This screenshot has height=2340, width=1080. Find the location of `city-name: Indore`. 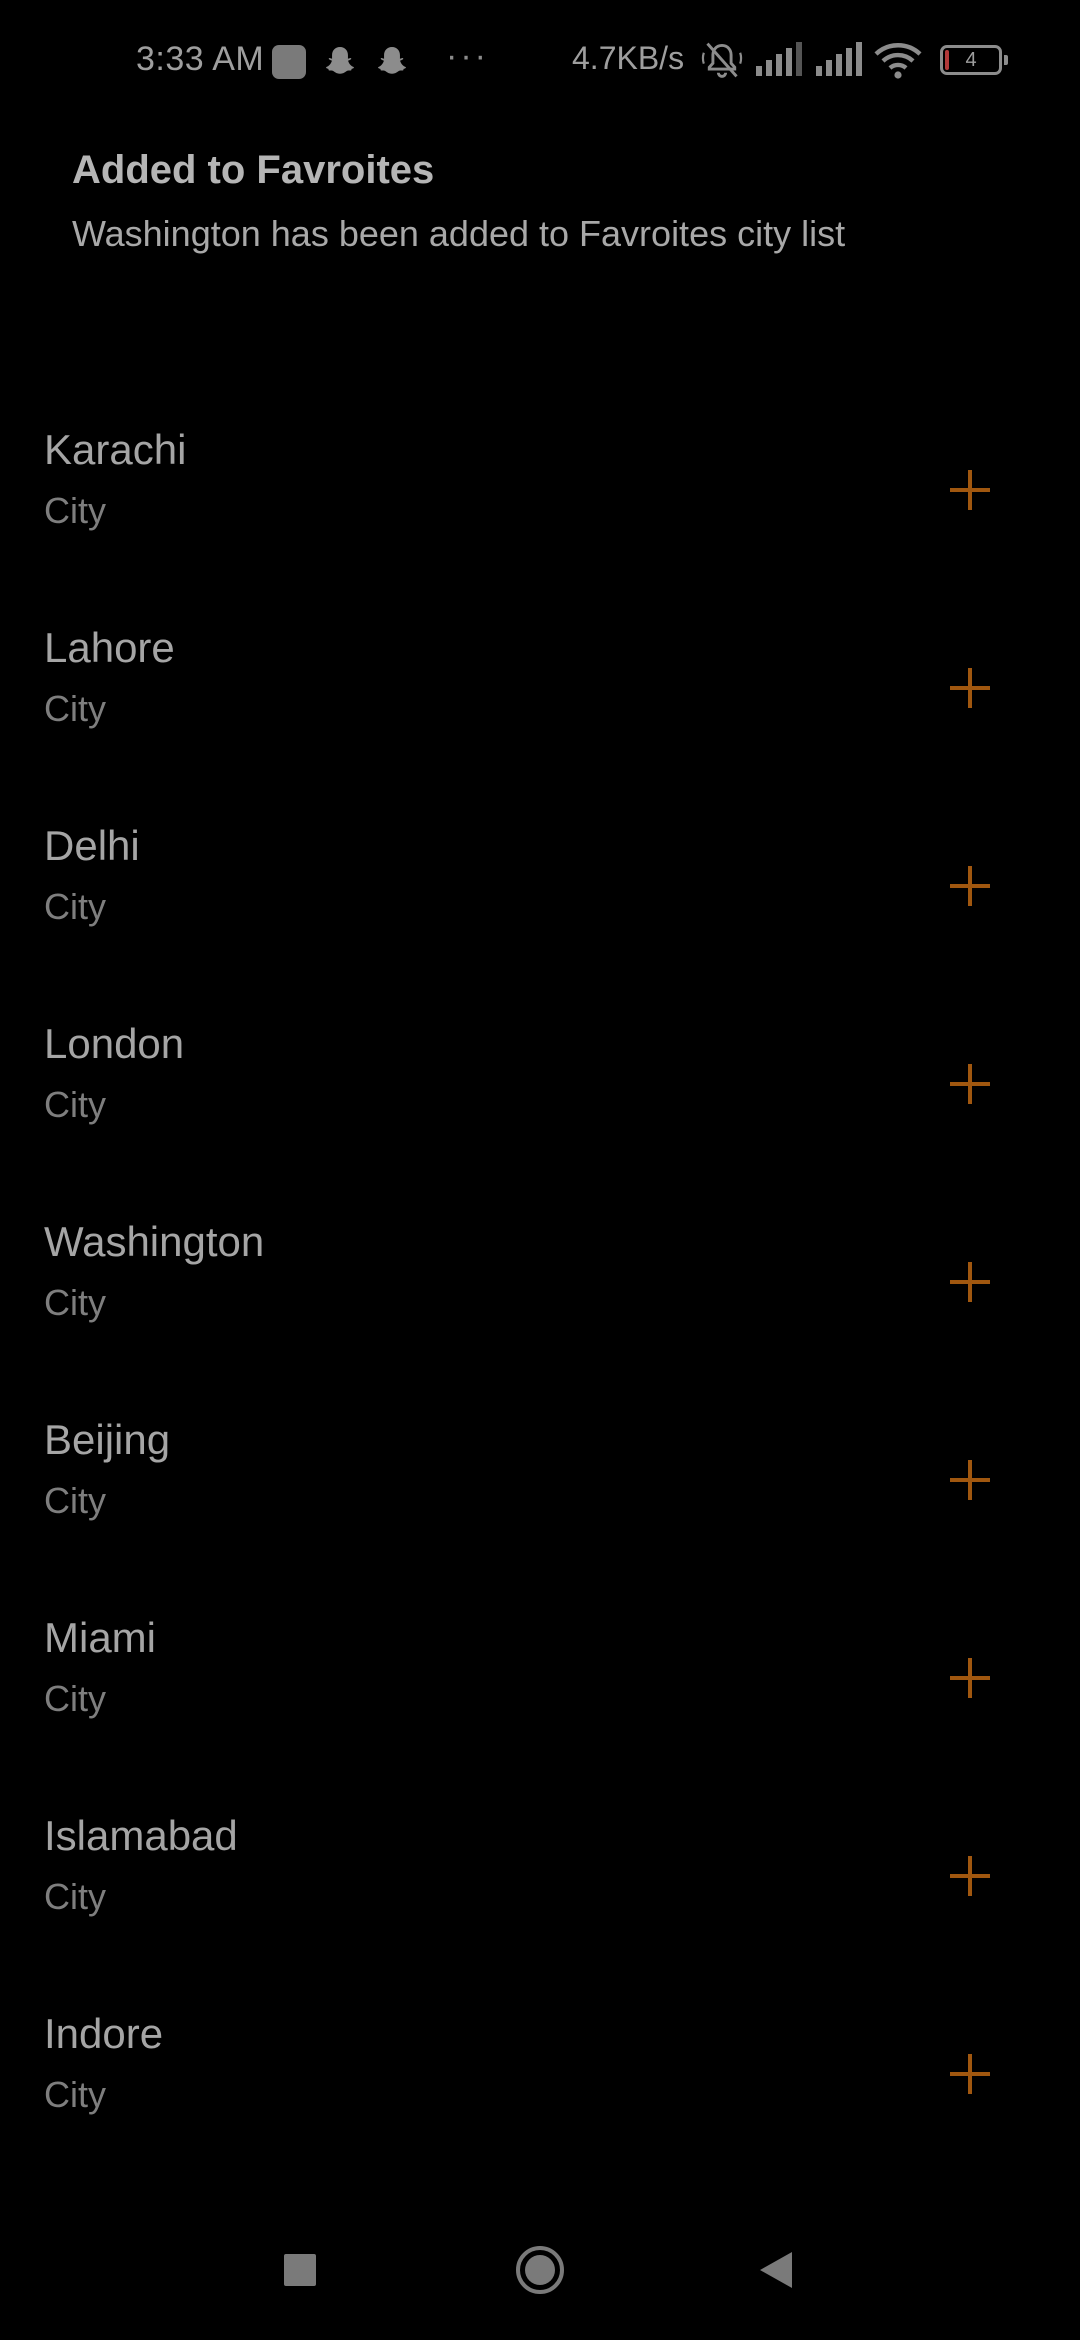

city-name: Indore is located at coordinates (104, 2033).